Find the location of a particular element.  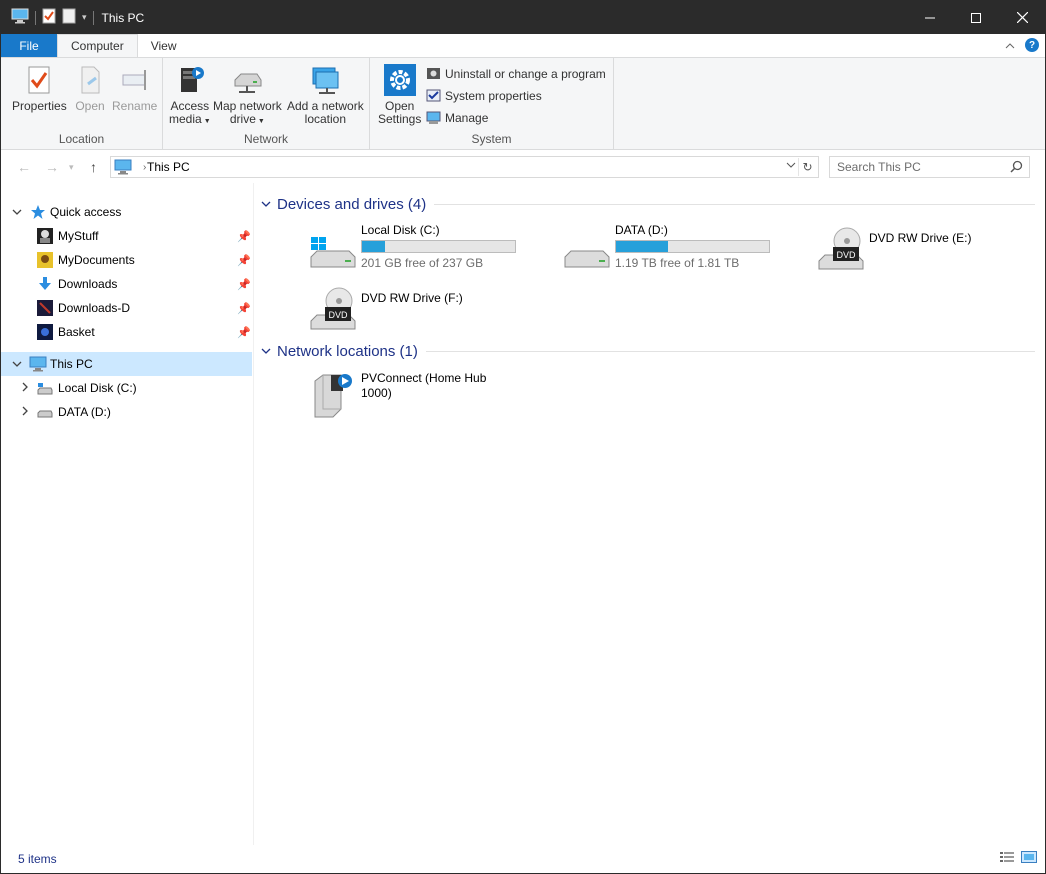

uninstall-program-button: Uninstall or change a program is located at coordinates (516, 73).